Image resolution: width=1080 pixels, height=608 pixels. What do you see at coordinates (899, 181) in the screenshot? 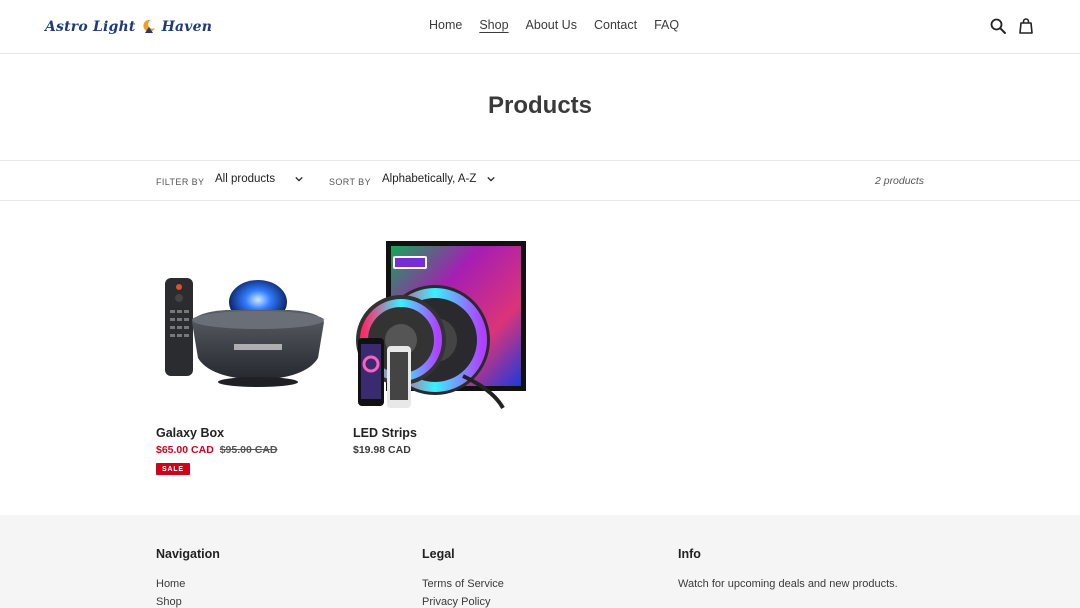
I see `product-count: 2 products` at bounding box center [899, 181].